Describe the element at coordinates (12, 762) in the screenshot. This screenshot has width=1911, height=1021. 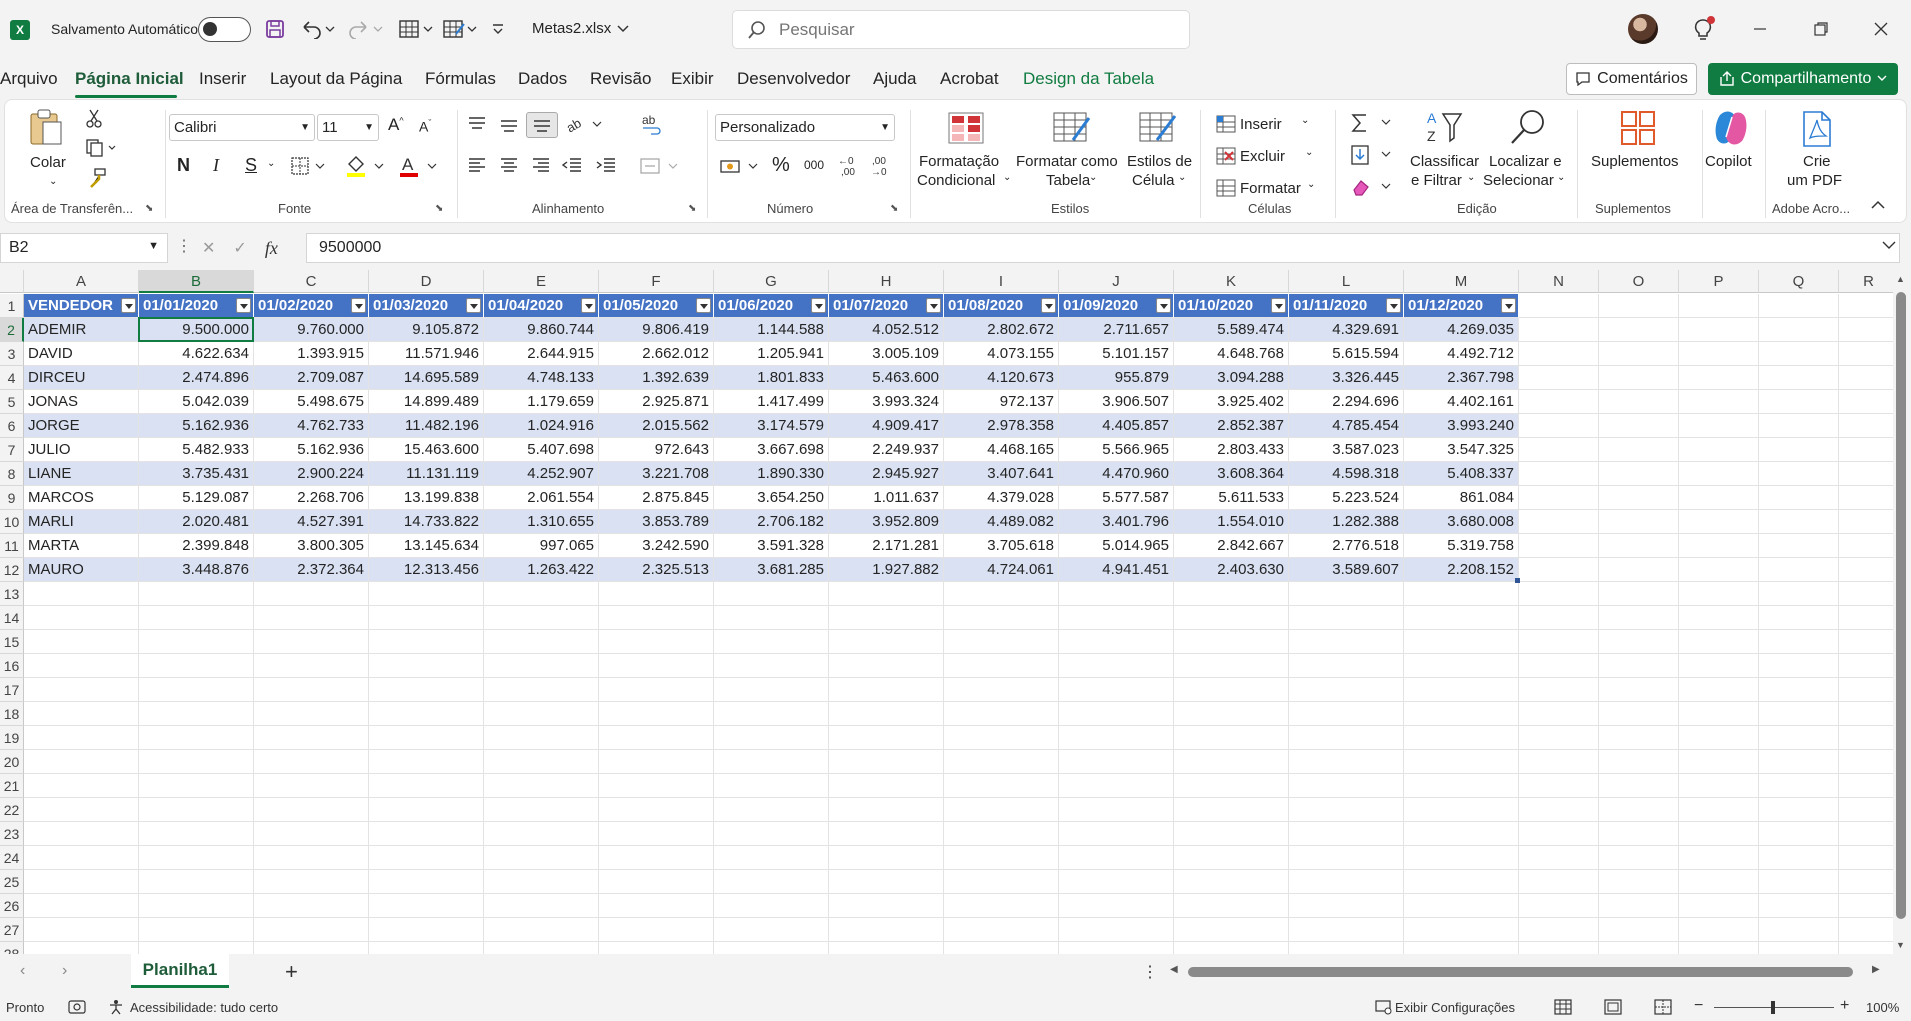
I see `row-header: 20` at that location.